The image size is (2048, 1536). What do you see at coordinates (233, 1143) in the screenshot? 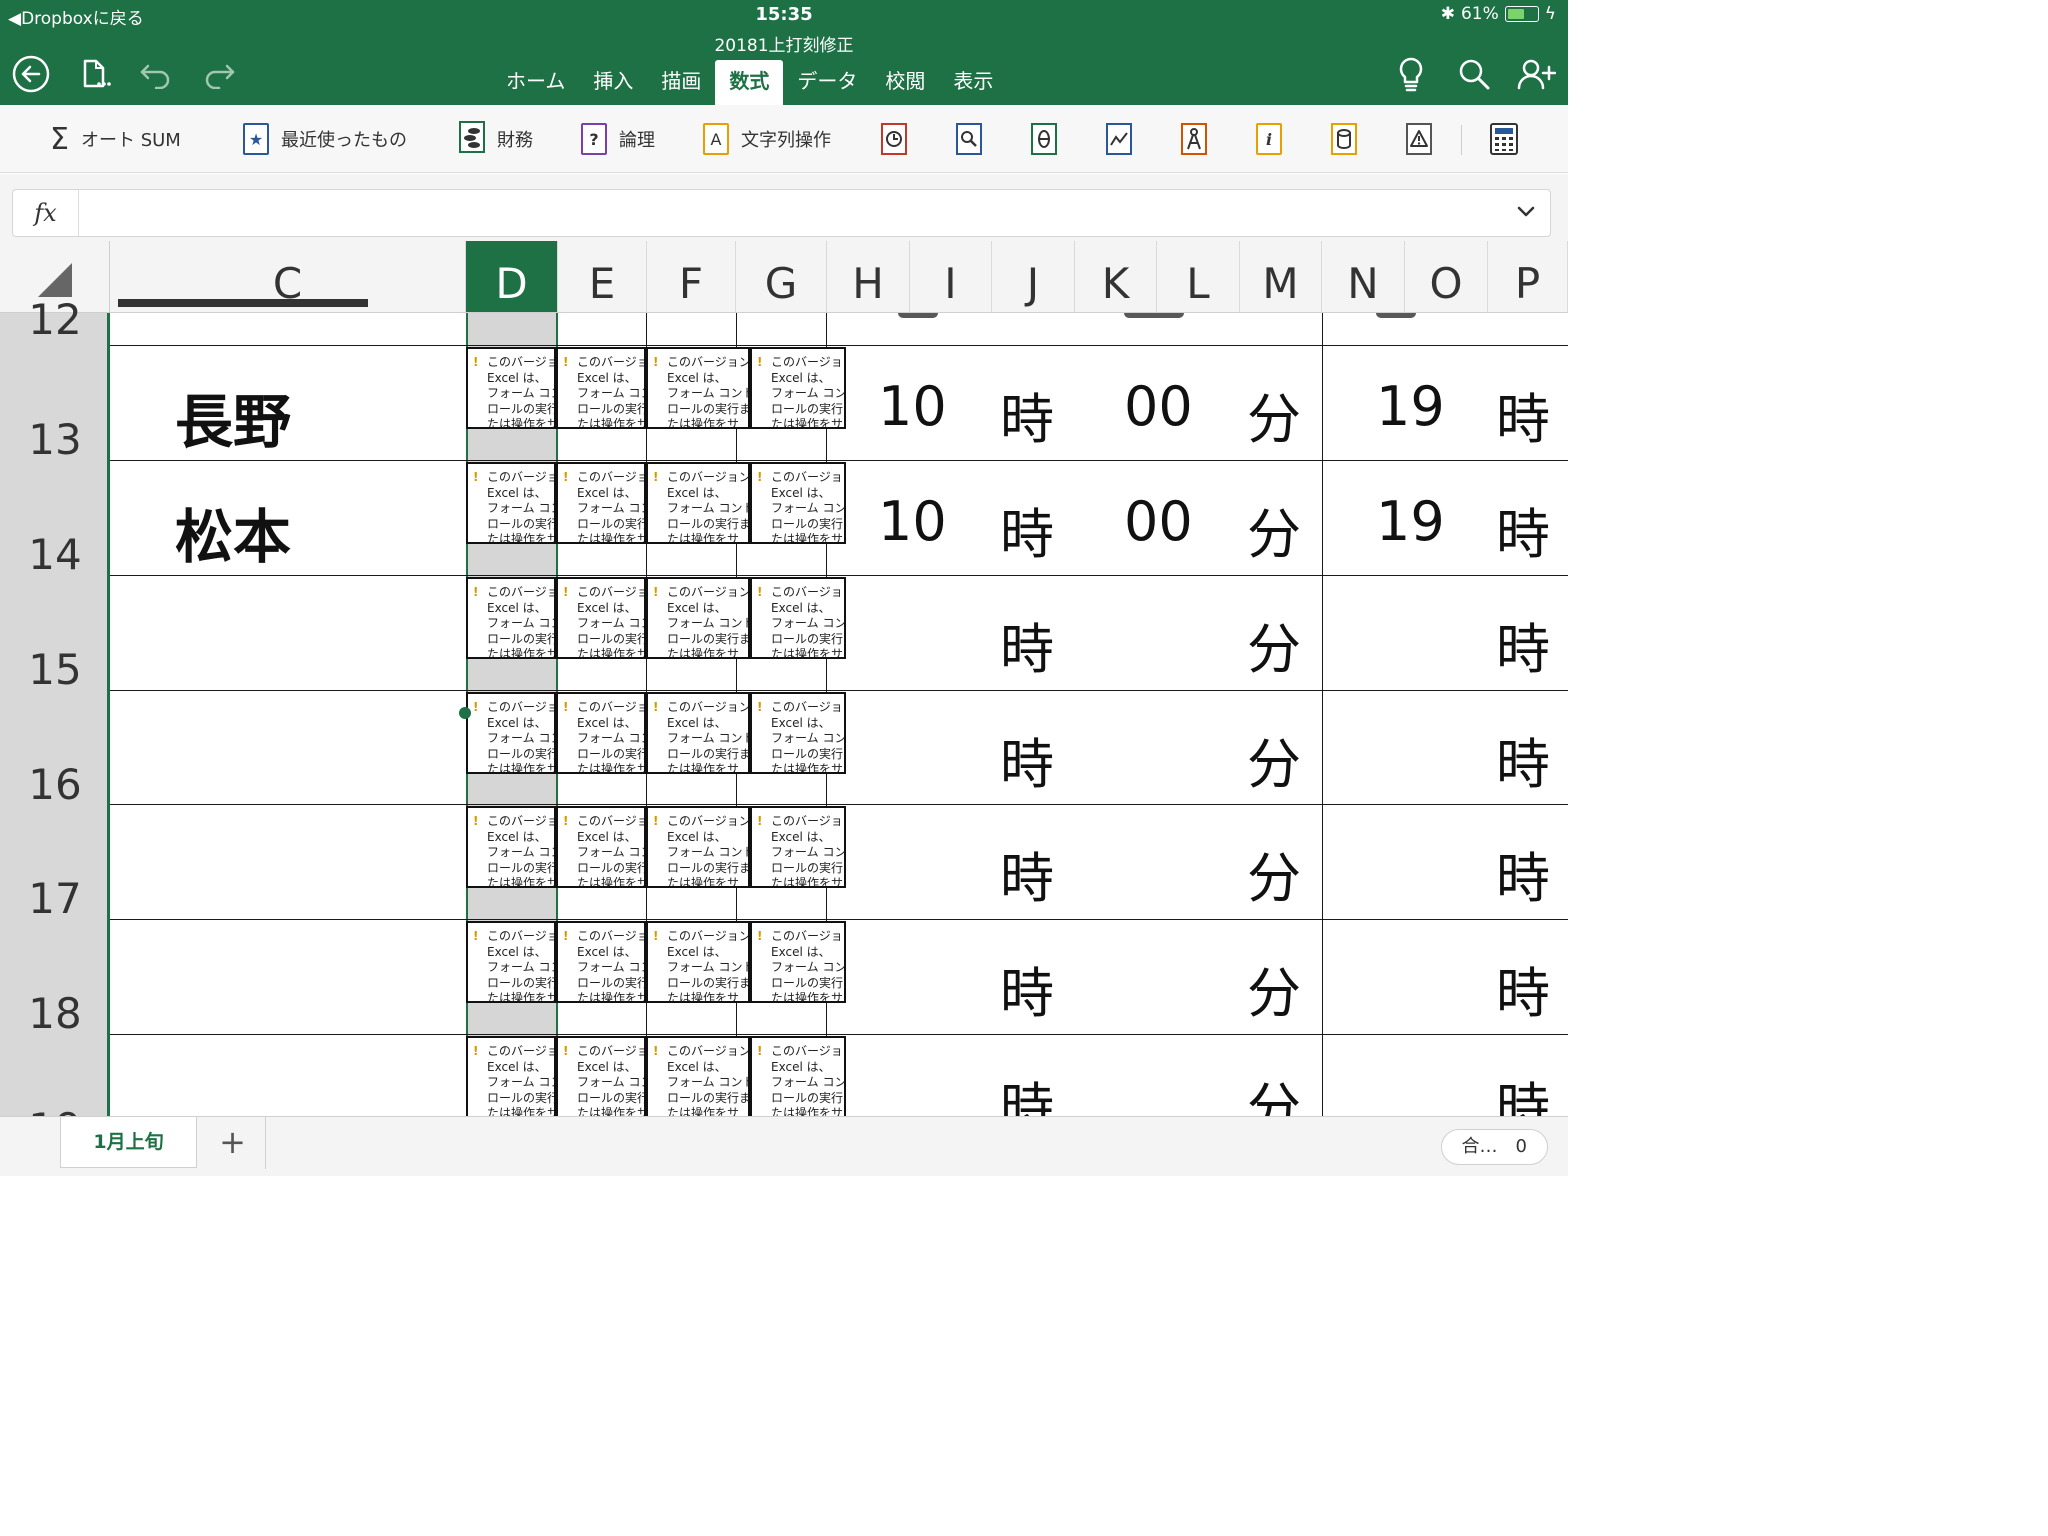
I see `add-sheet-button: +` at bounding box center [233, 1143].